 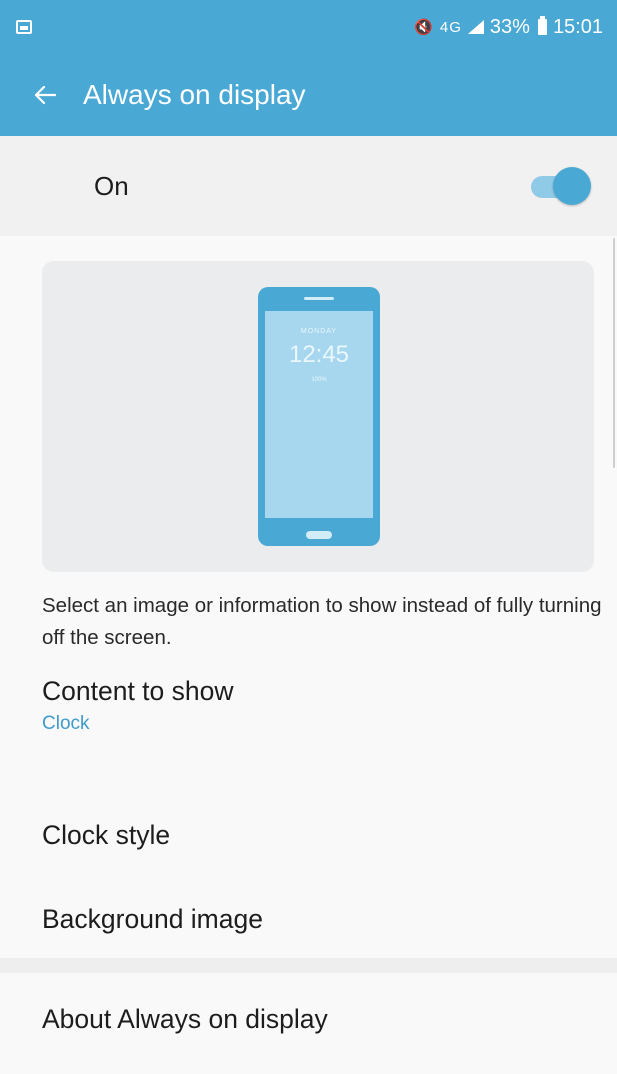 I want to click on phone-screen: MONDAY 12:45 100%, so click(x=319, y=414).